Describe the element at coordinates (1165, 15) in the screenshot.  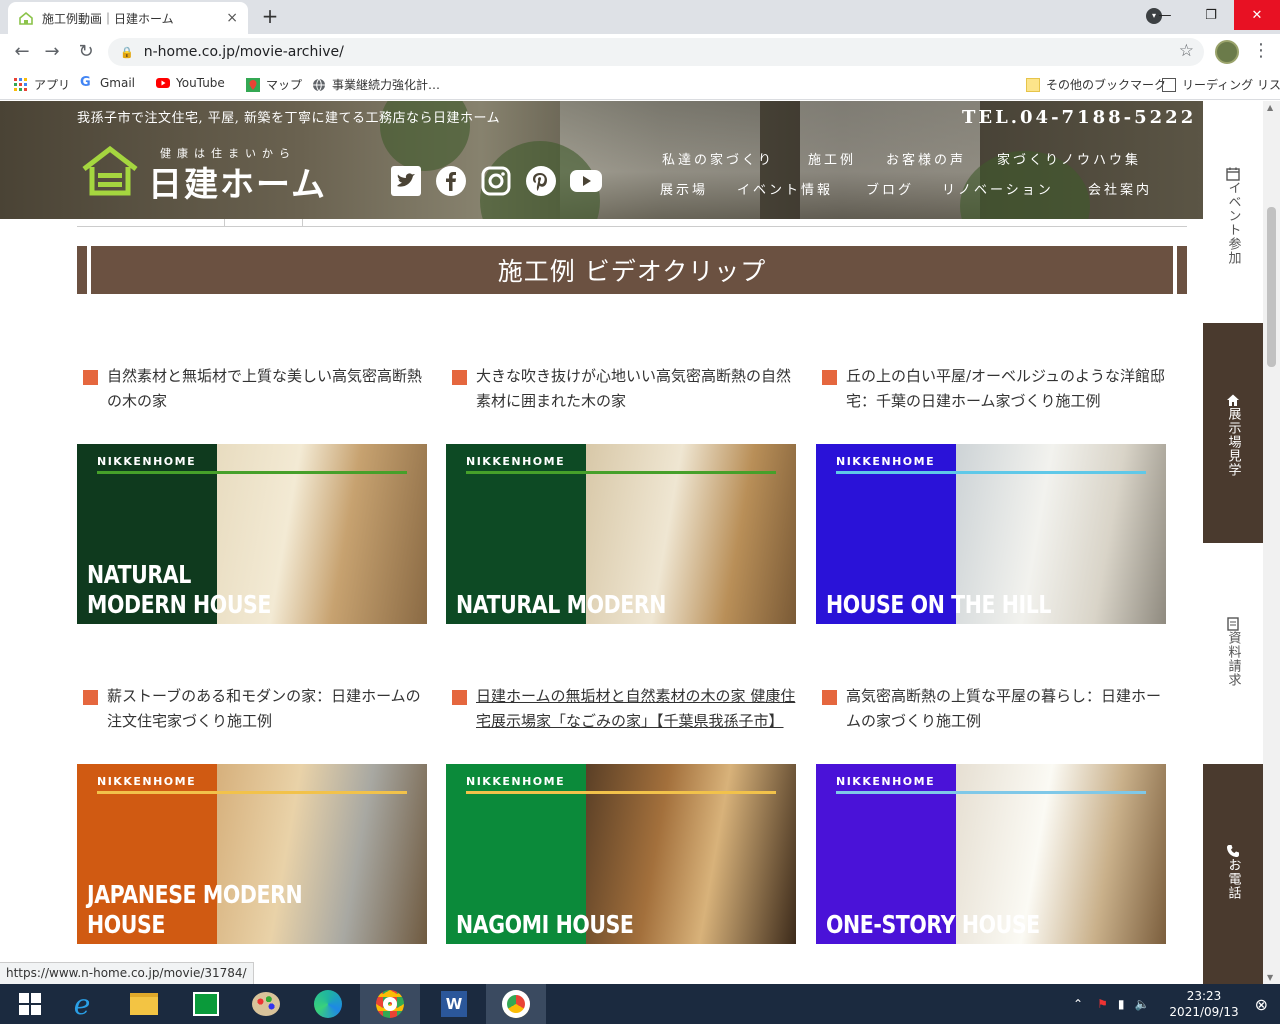
I see `minimize-button: —` at that location.